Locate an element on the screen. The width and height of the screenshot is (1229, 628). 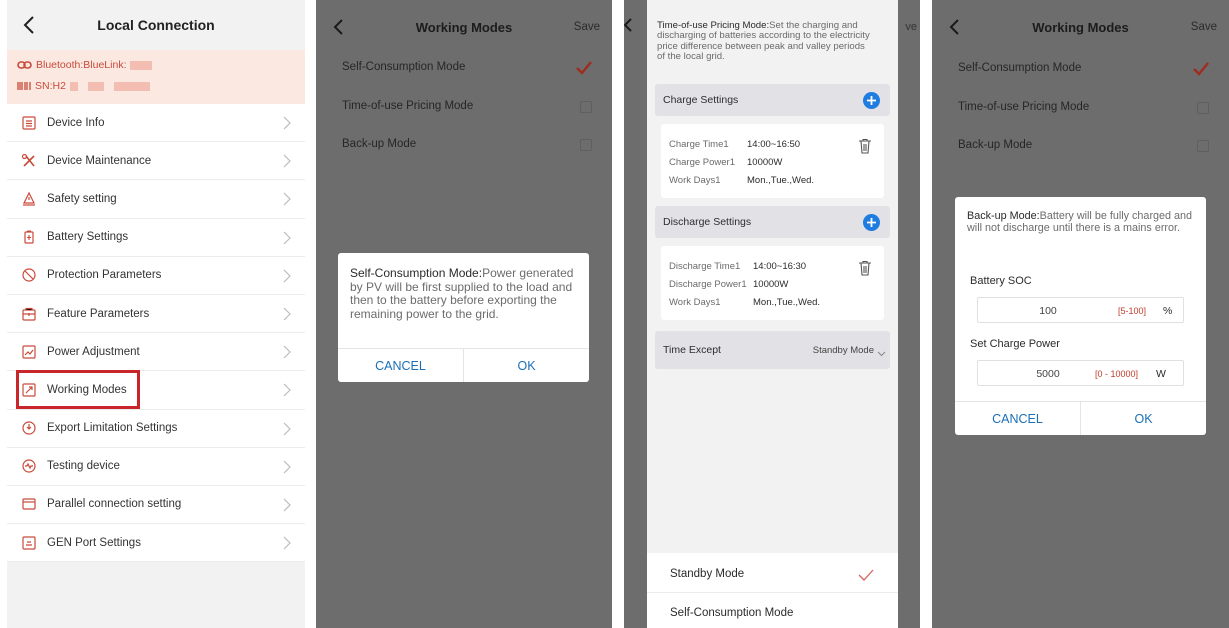
charge-power-value: 10000W is located at coordinates (765, 162).